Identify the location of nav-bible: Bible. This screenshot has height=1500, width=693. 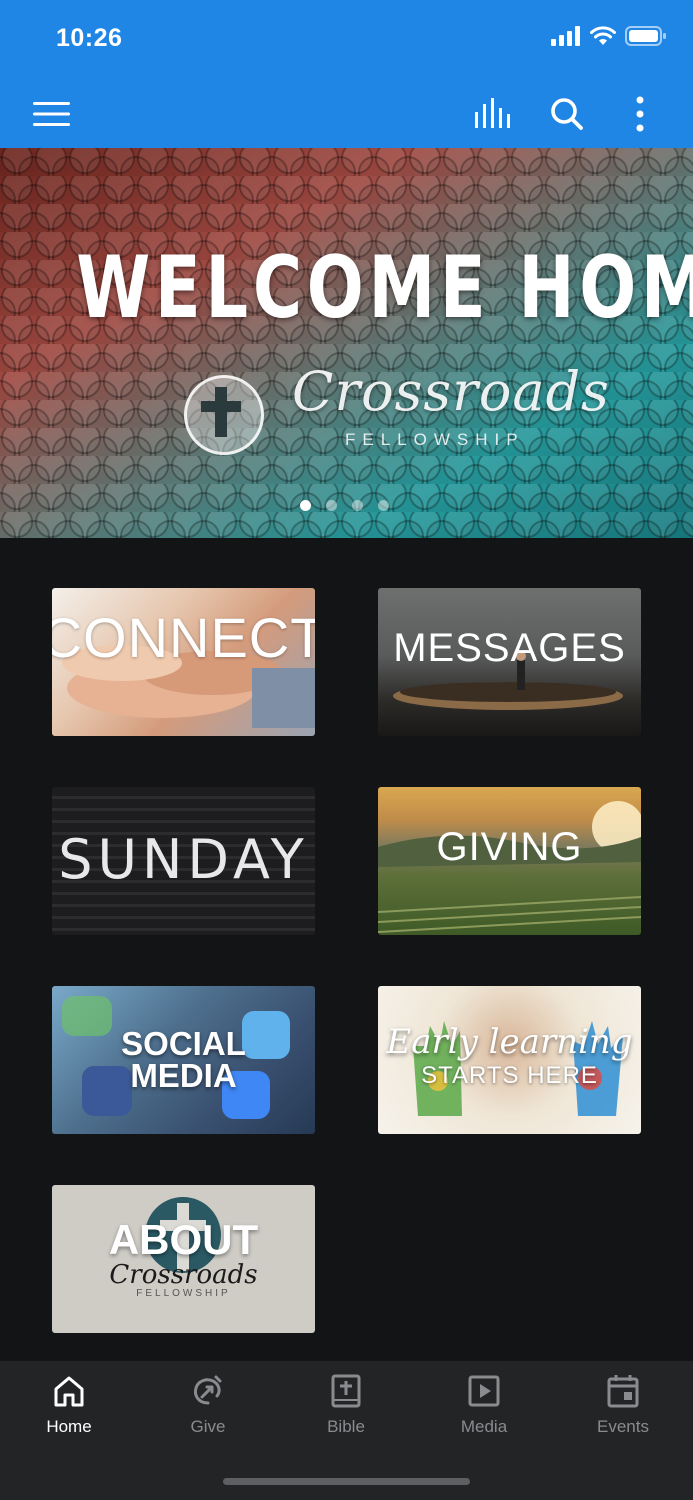
(346, 1405).